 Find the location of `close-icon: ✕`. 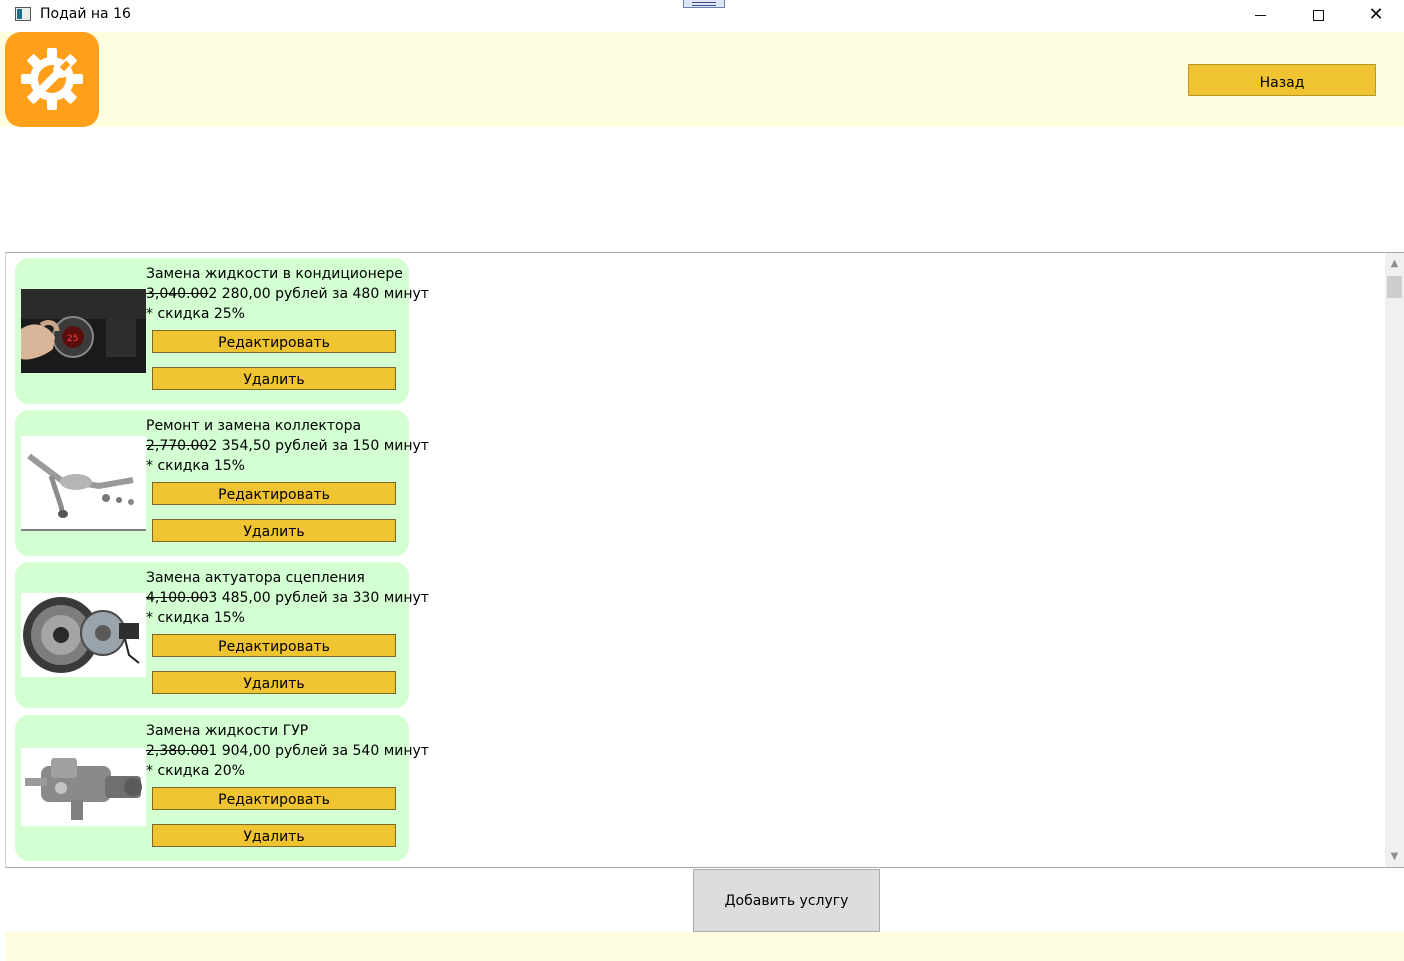

close-icon: ✕ is located at coordinates (1376, 14).